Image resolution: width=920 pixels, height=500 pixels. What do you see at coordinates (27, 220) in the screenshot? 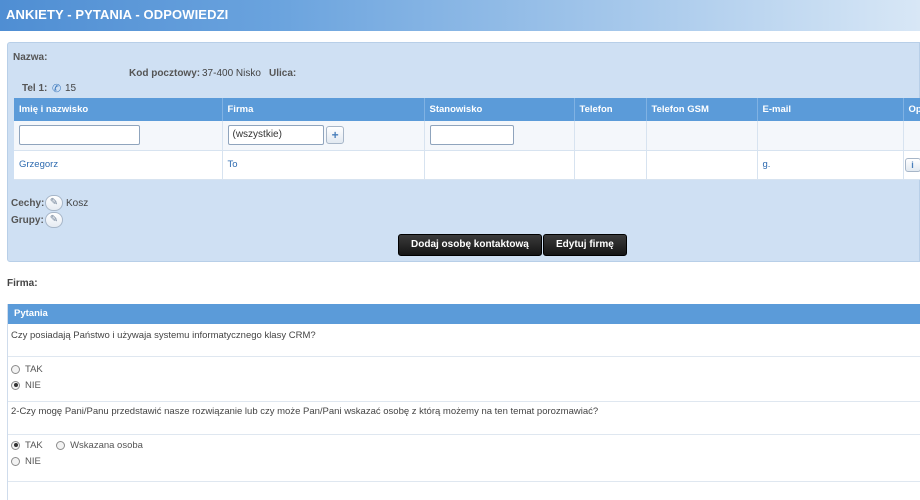
I see `groups-label: Grupy:` at bounding box center [27, 220].